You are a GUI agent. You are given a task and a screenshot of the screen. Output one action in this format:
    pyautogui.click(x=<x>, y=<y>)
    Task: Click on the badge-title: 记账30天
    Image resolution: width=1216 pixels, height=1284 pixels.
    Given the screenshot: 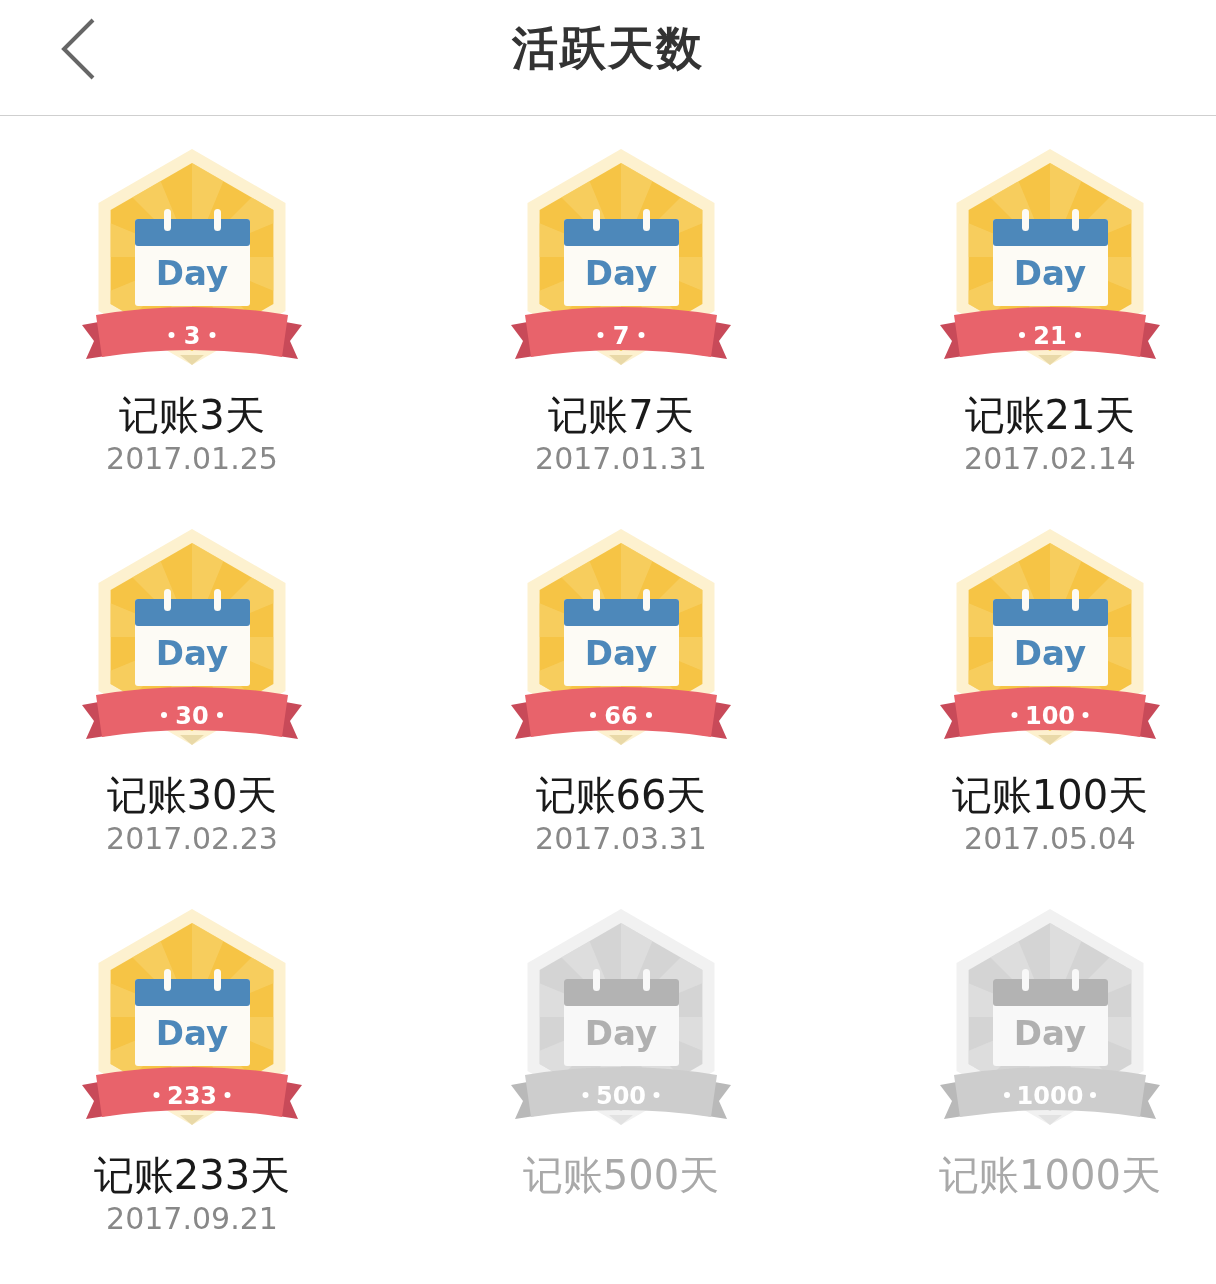 What is the action you would take?
    pyautogui.click(x=192, y=795)
    